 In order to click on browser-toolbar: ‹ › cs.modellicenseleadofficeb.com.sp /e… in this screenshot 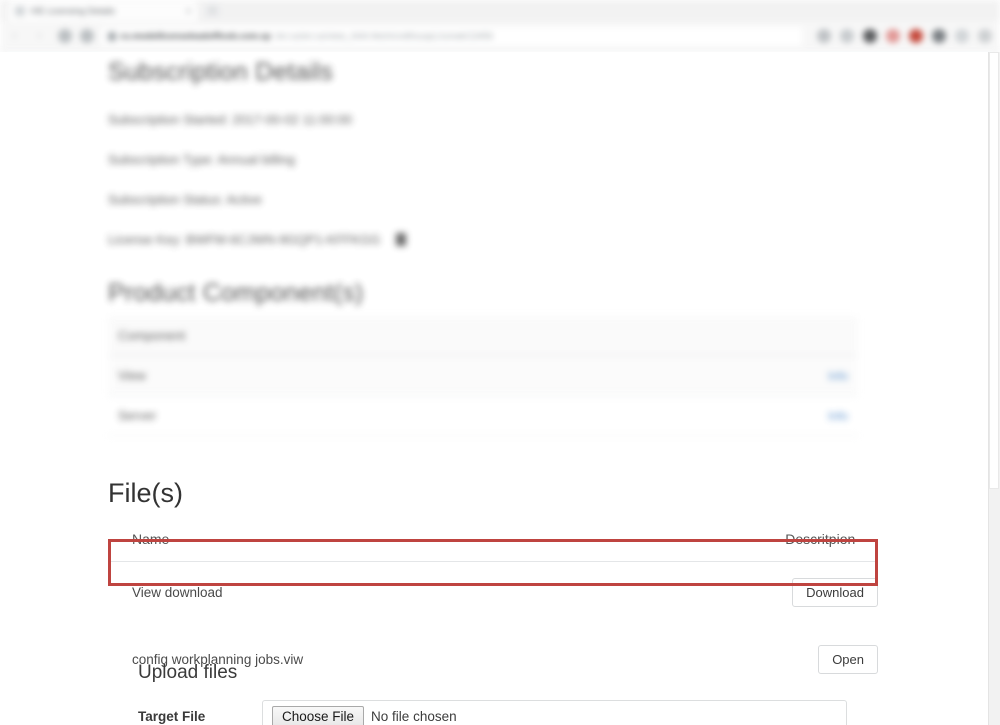, I will do `click(500, 36)`.